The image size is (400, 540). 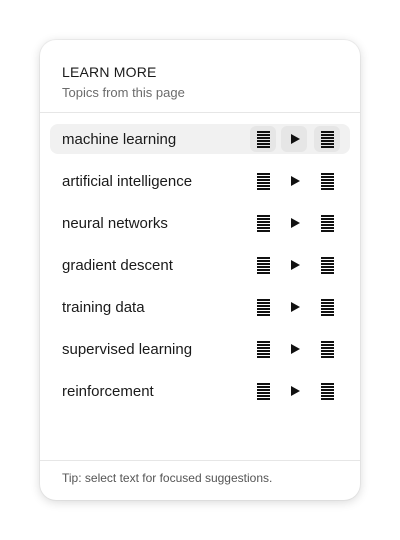 What do you see at coordinates (117, 265) in the screenshot?
I see `topic-label: gradient descent` at bounding box center [117, 265].